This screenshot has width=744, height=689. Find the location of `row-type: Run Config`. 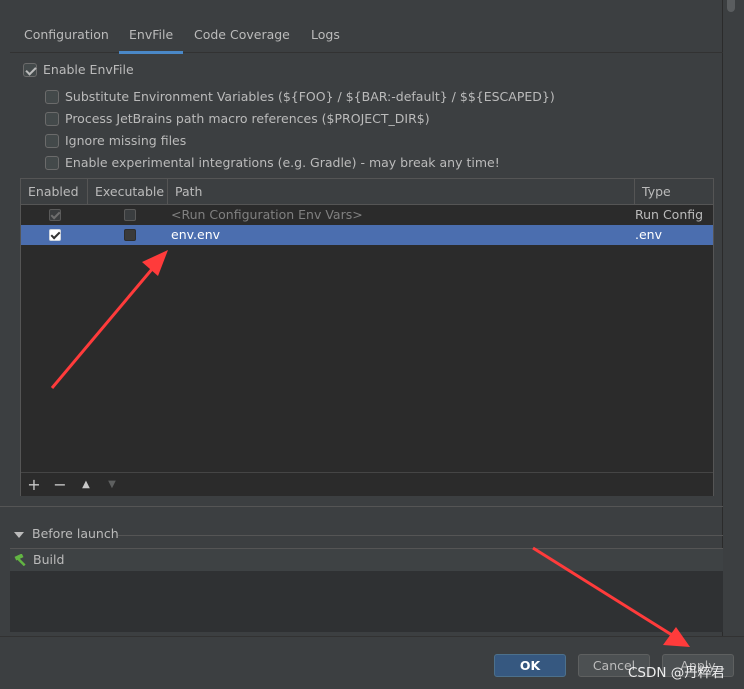

row-type: Run Config is located at coordinates (669, 214).